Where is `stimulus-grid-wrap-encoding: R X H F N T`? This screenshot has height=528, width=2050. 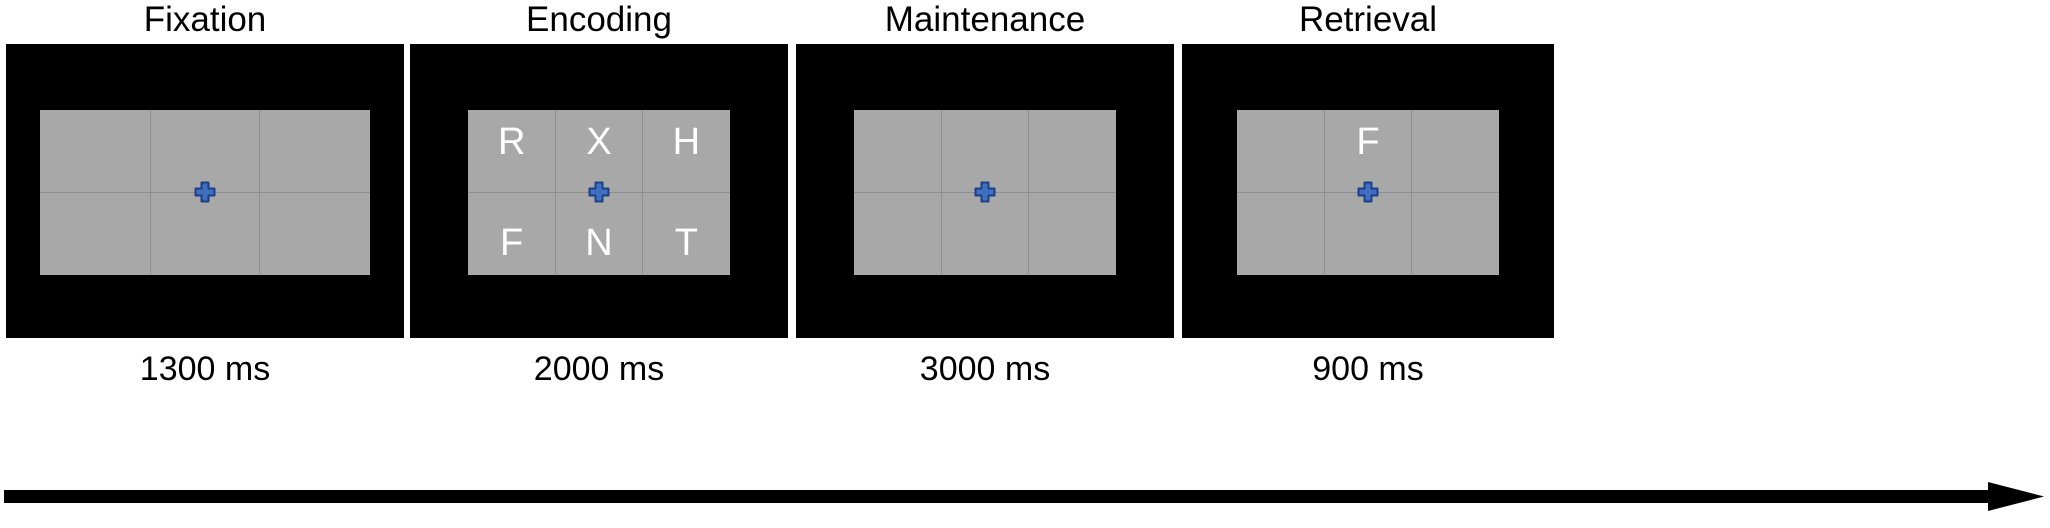 stimulus-grid-wrap-encoding: R X H F N T is located at coordinates (599, 192).